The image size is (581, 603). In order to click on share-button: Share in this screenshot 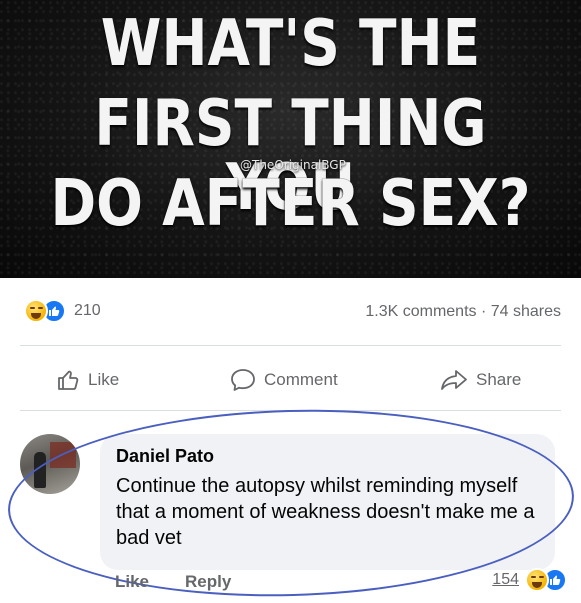, I will do `click(480, 380)`.